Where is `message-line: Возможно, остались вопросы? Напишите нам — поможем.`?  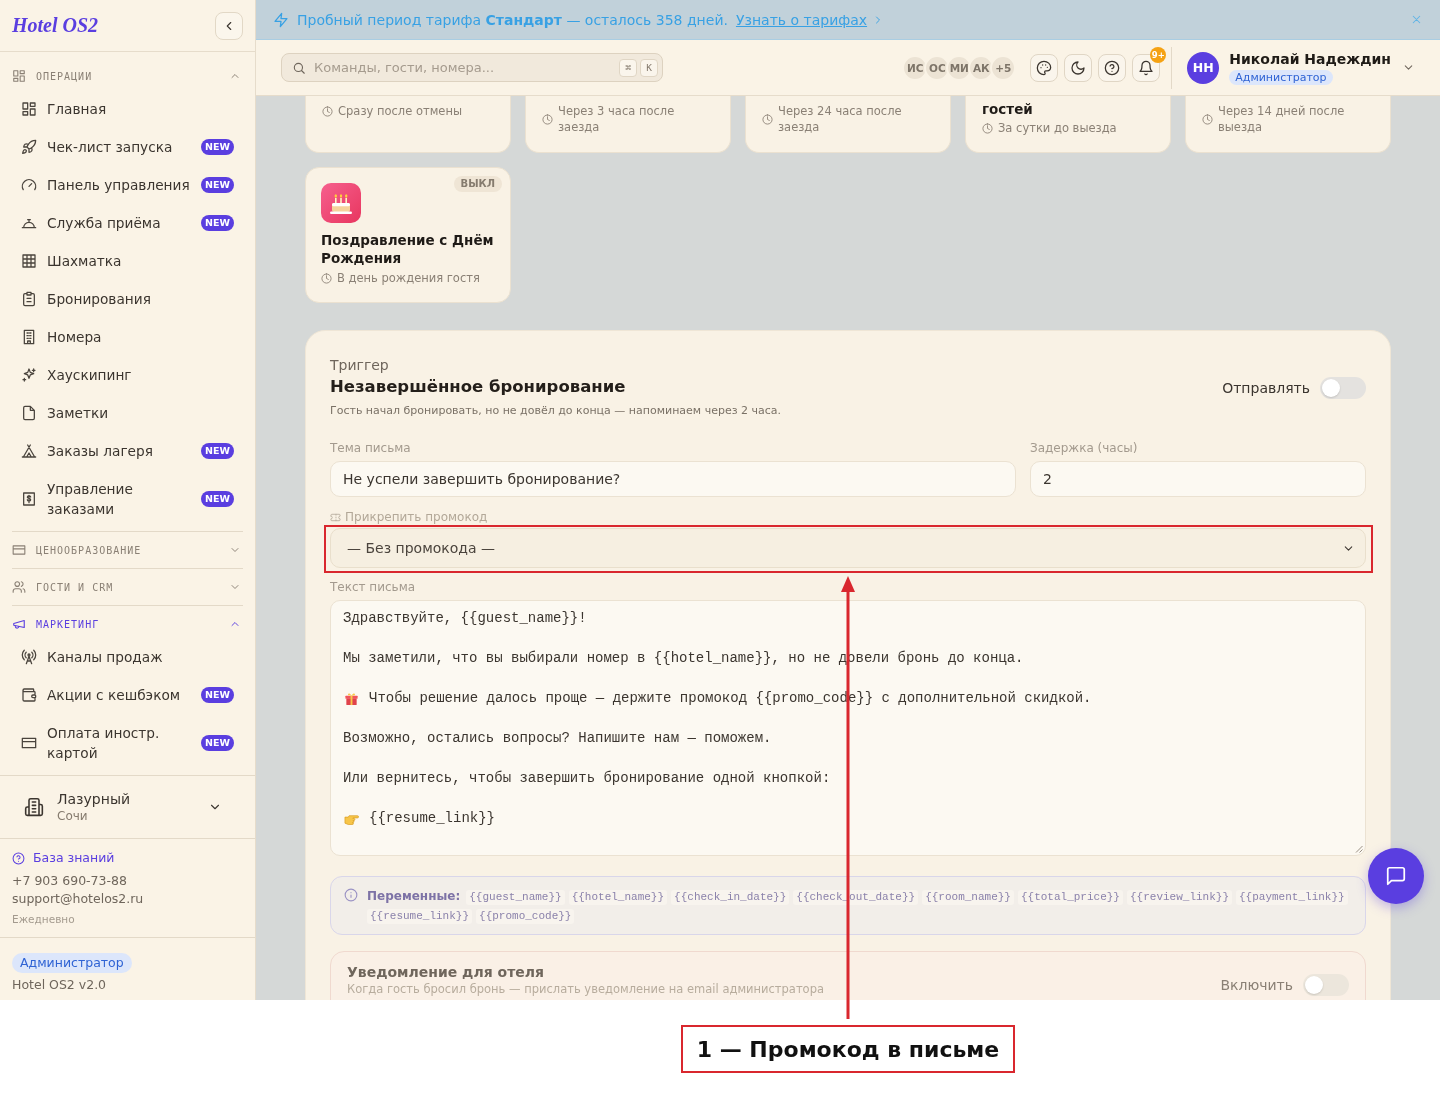 message-line: Возможно, остались вопросы? Напишите нам — поможем. is located at coordinates (557, 738).